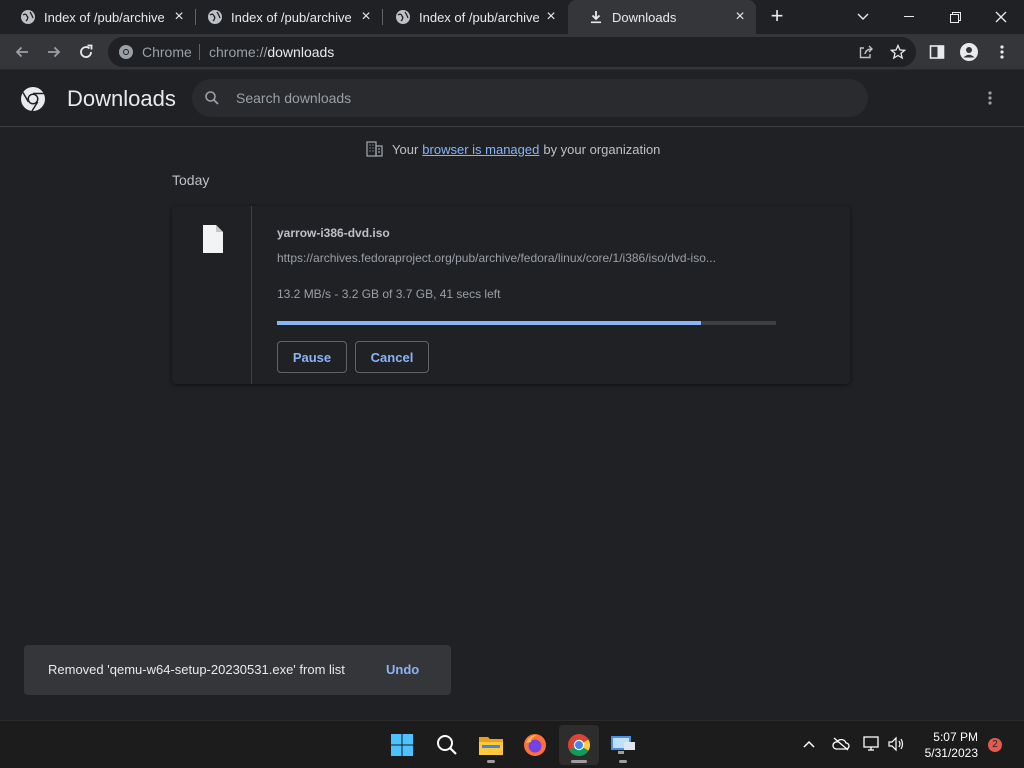 The height and width of the screenshot is (768, 1024). I want to click on chrome-logo-icon, so click(33, 99).